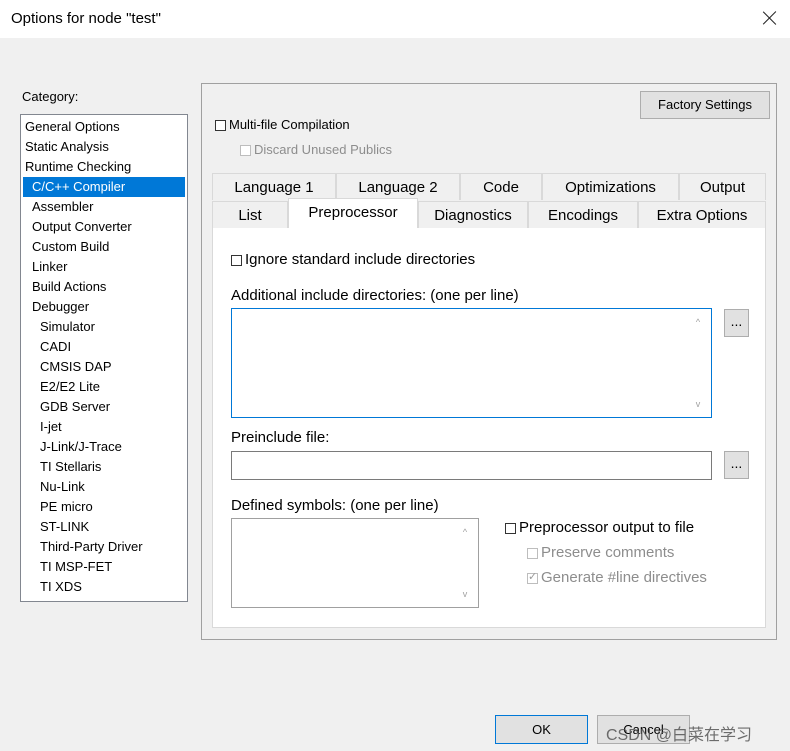 The height and width of the screenshot is (751, 790). I want to click on generate-line-label: Generate #line directives, so click(624, 577).